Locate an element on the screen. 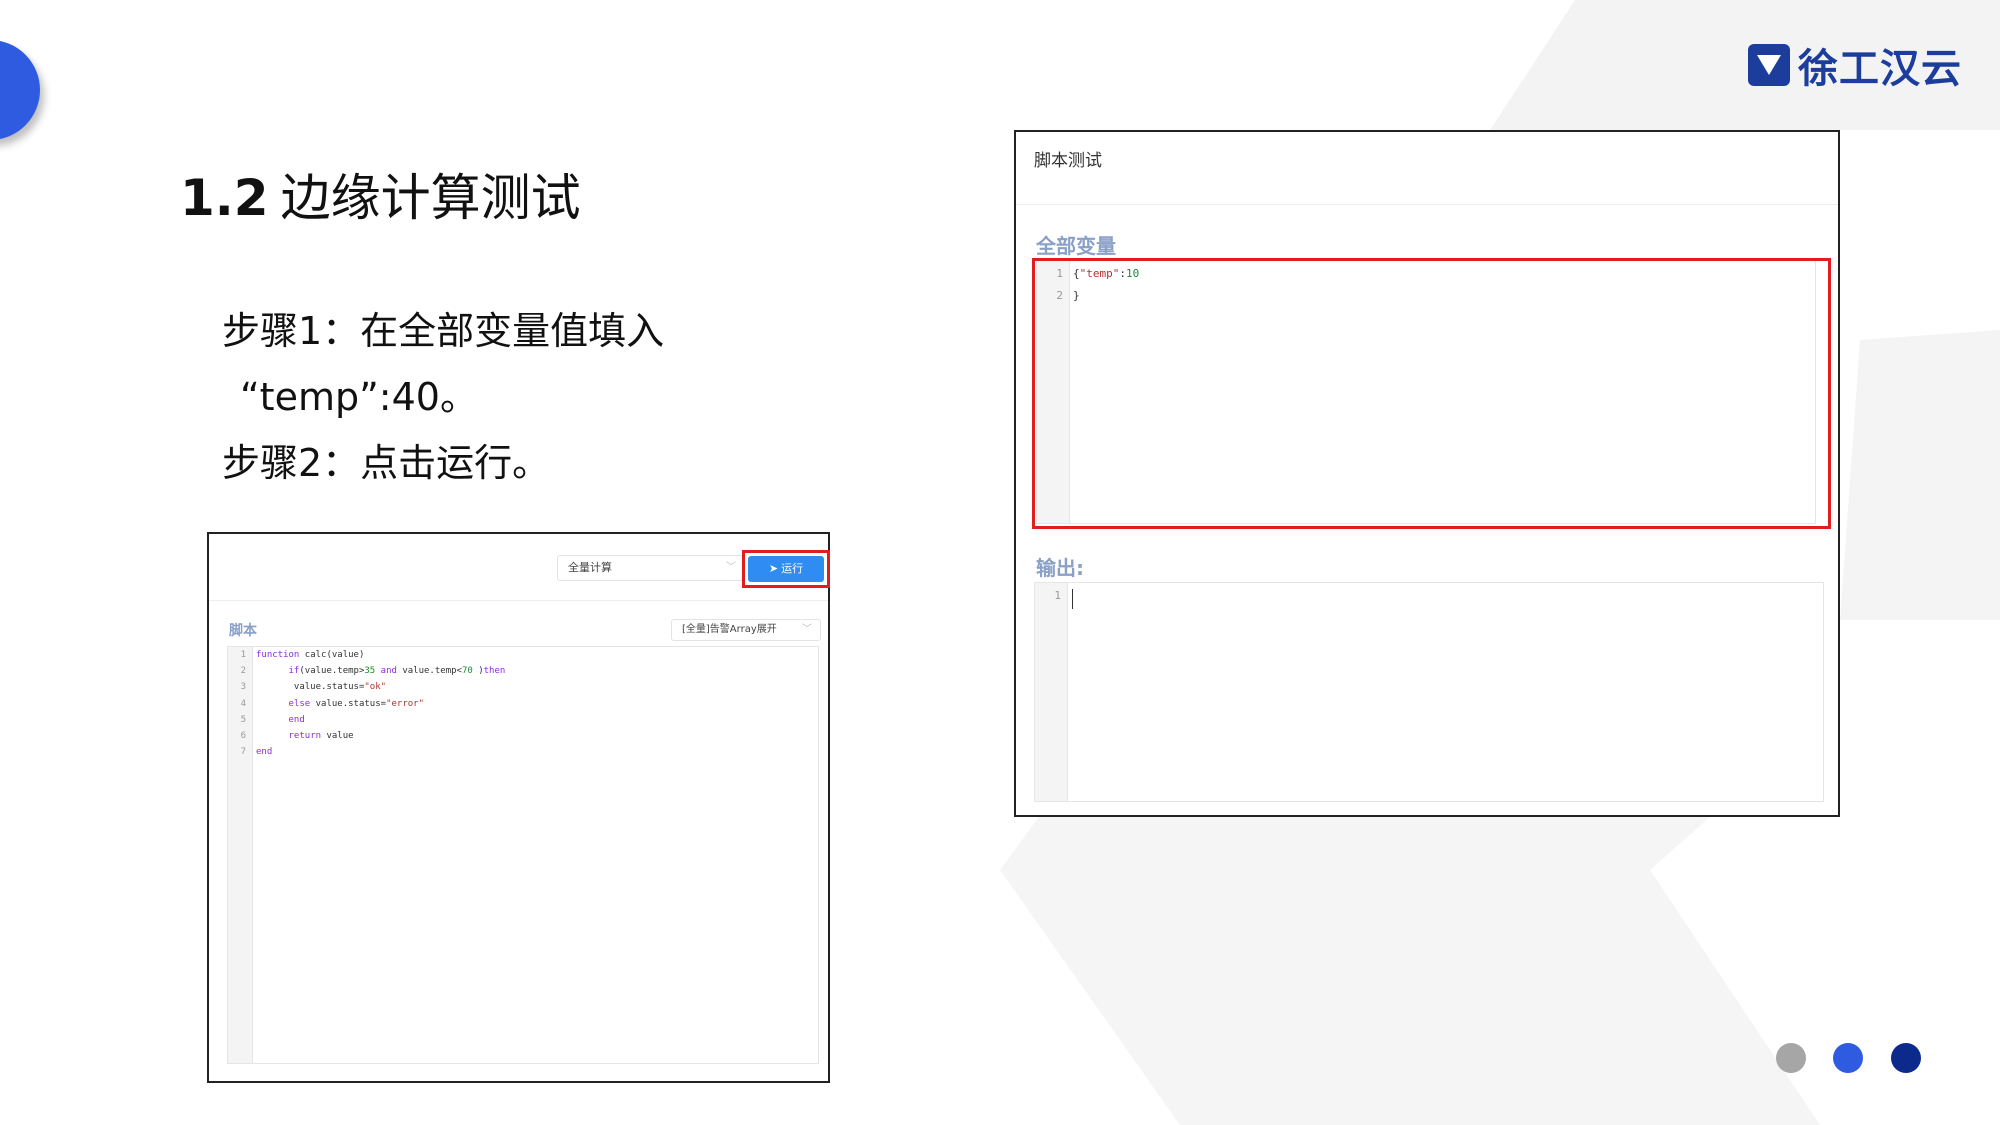  code-line: return value is located at coordinates (321, 736).